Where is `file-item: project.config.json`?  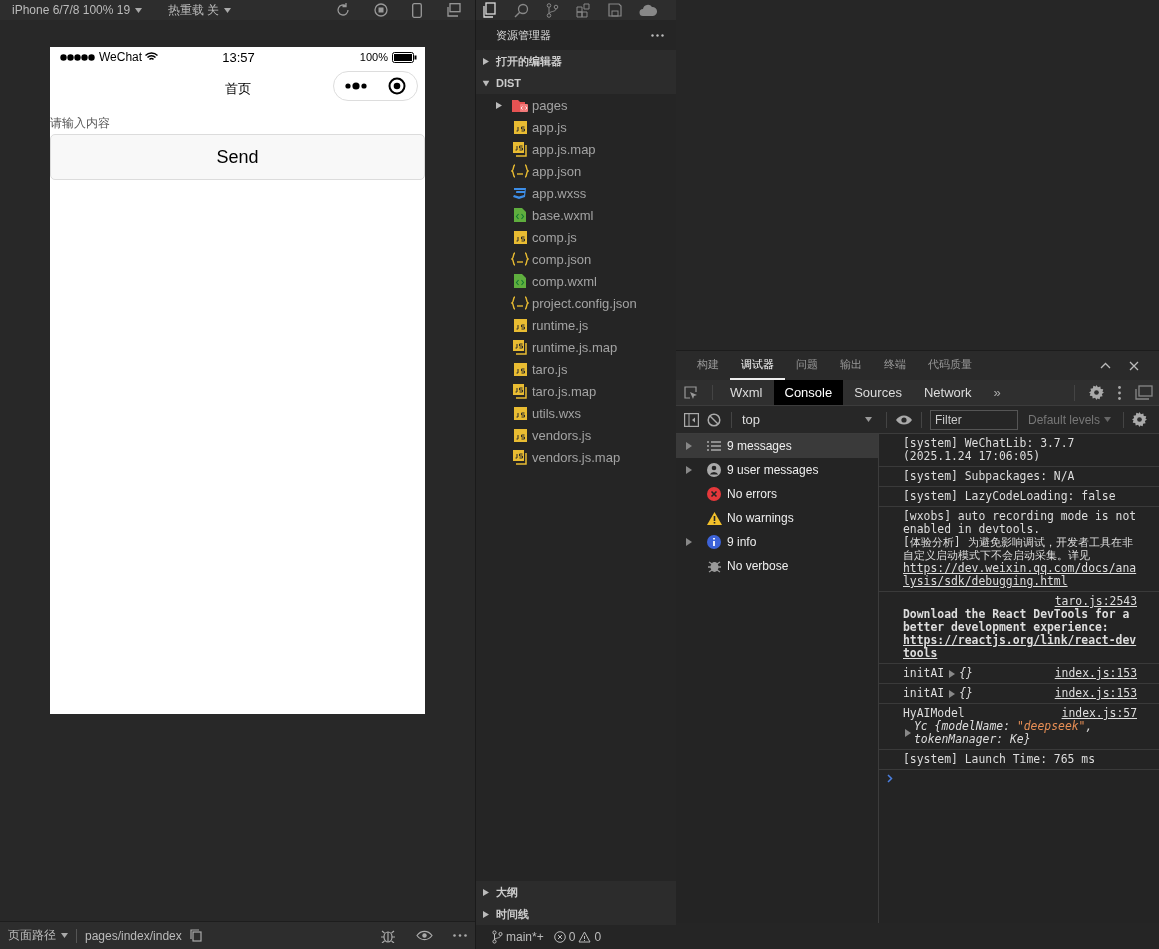 file-item: project.config.json is located at coordinates (576, 303).